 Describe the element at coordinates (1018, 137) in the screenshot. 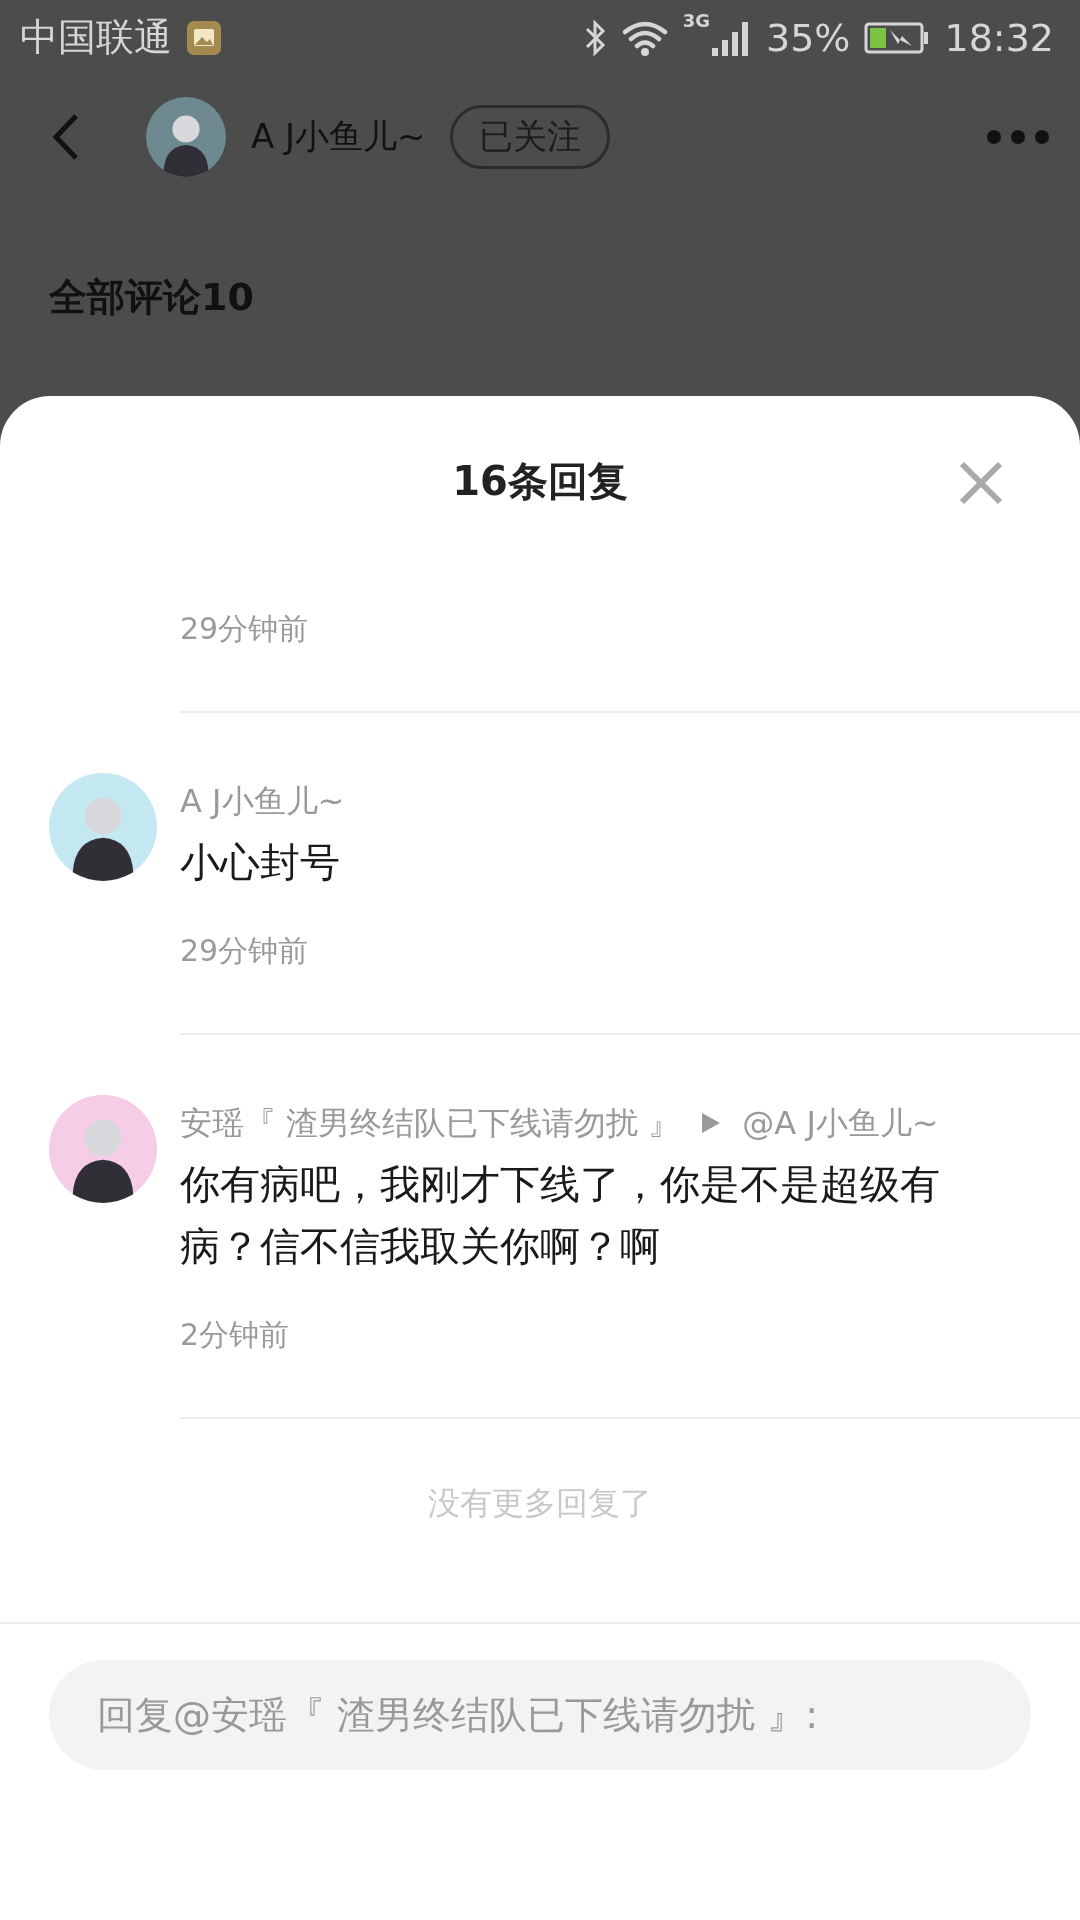

I see `more-icon` at that location.